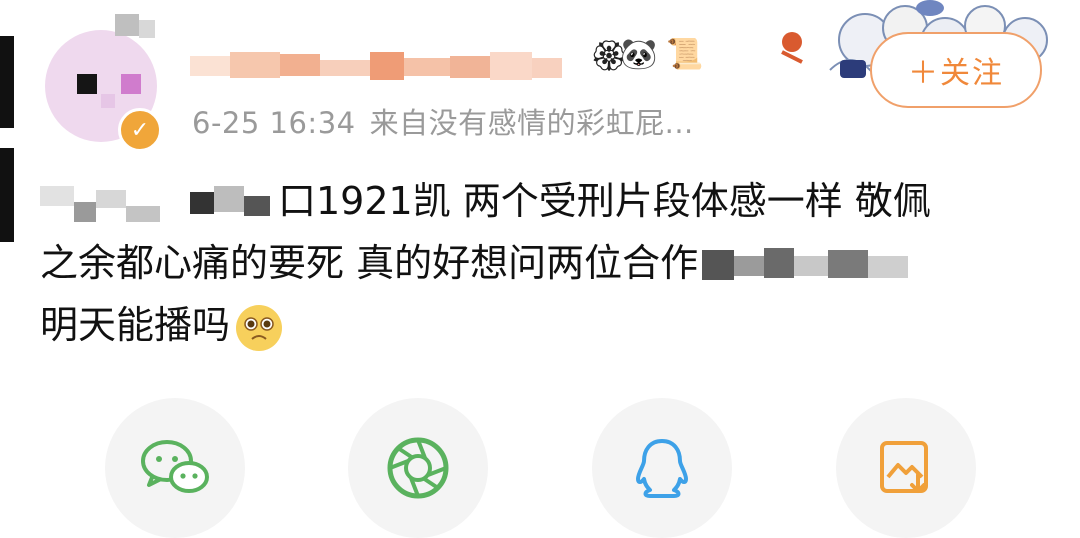 The image size is (1080, 538). I want to click on post-line-1-text: 口1921凯 两个受刑片段体感一样 敬佩, so click(604, 201).